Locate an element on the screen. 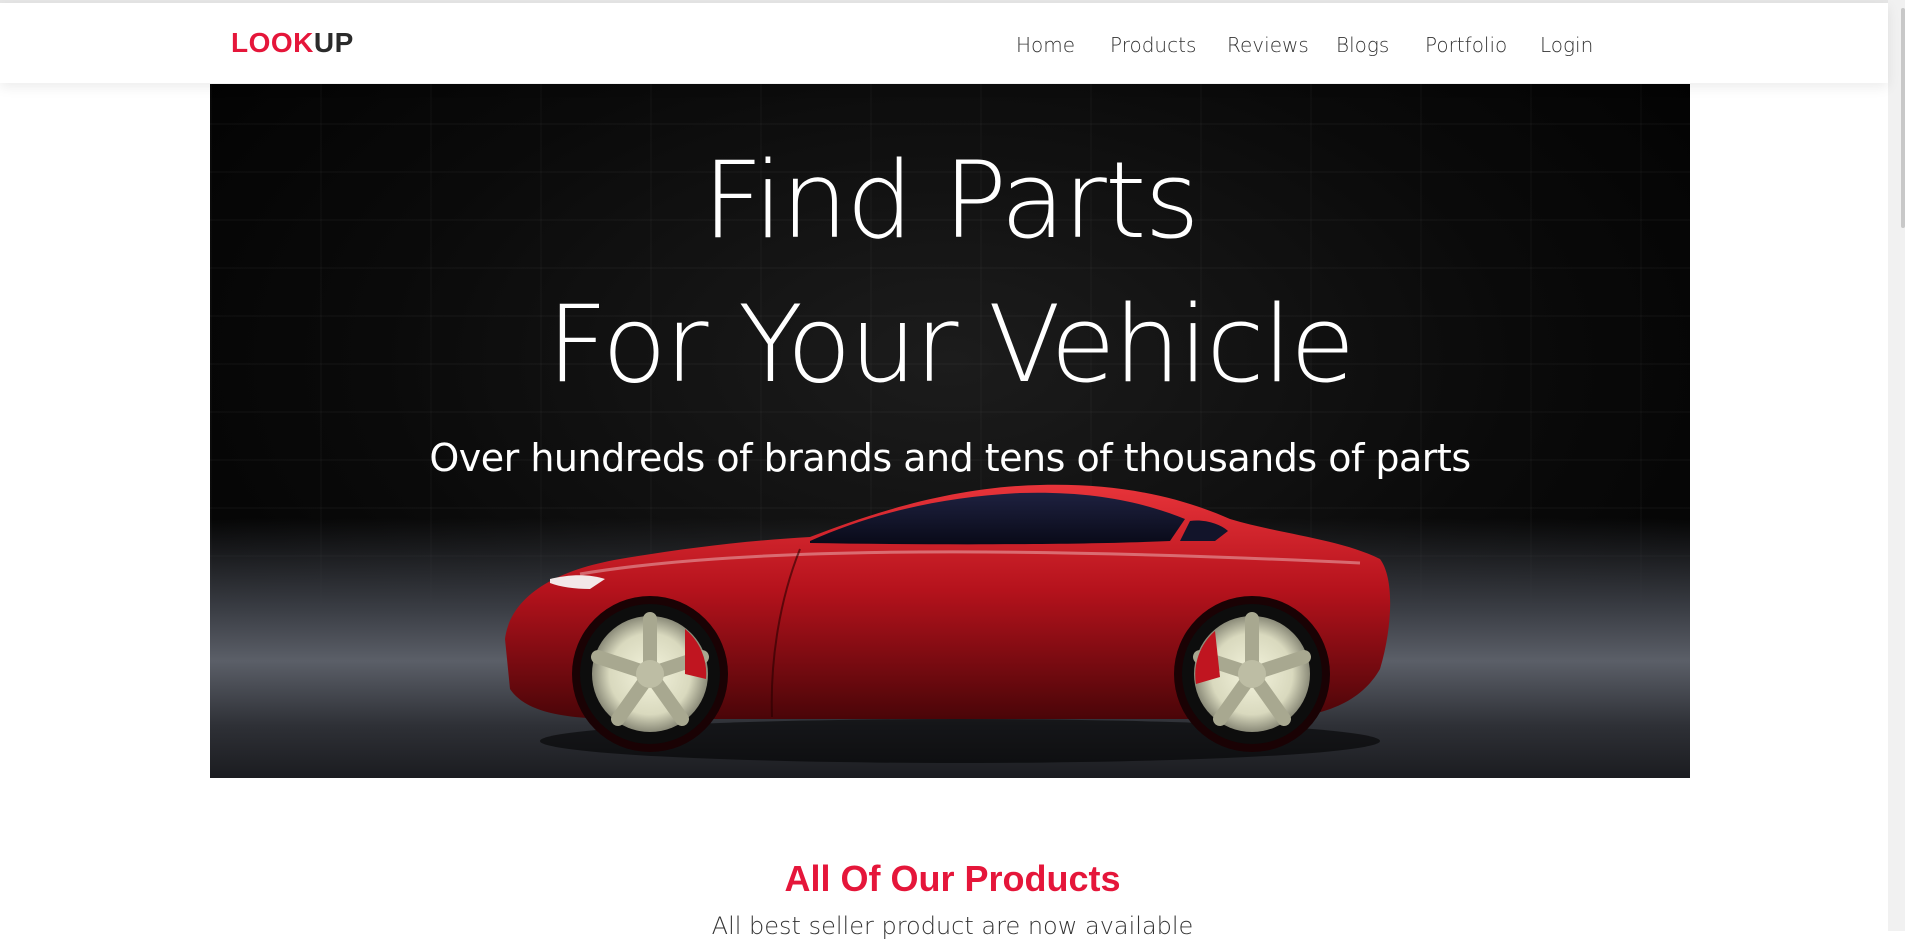 This screenshot has height=940, width=1905. brand-logo: LOOKUP is located at coordinates (292, 43).